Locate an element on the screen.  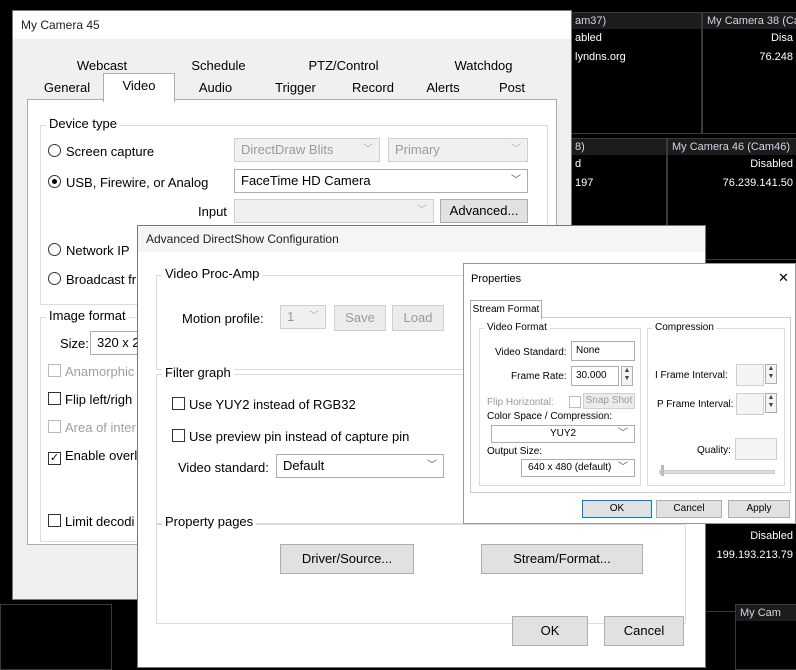
camera-tile: am37) abled lyndns.org is located at coordinates (636, 73).